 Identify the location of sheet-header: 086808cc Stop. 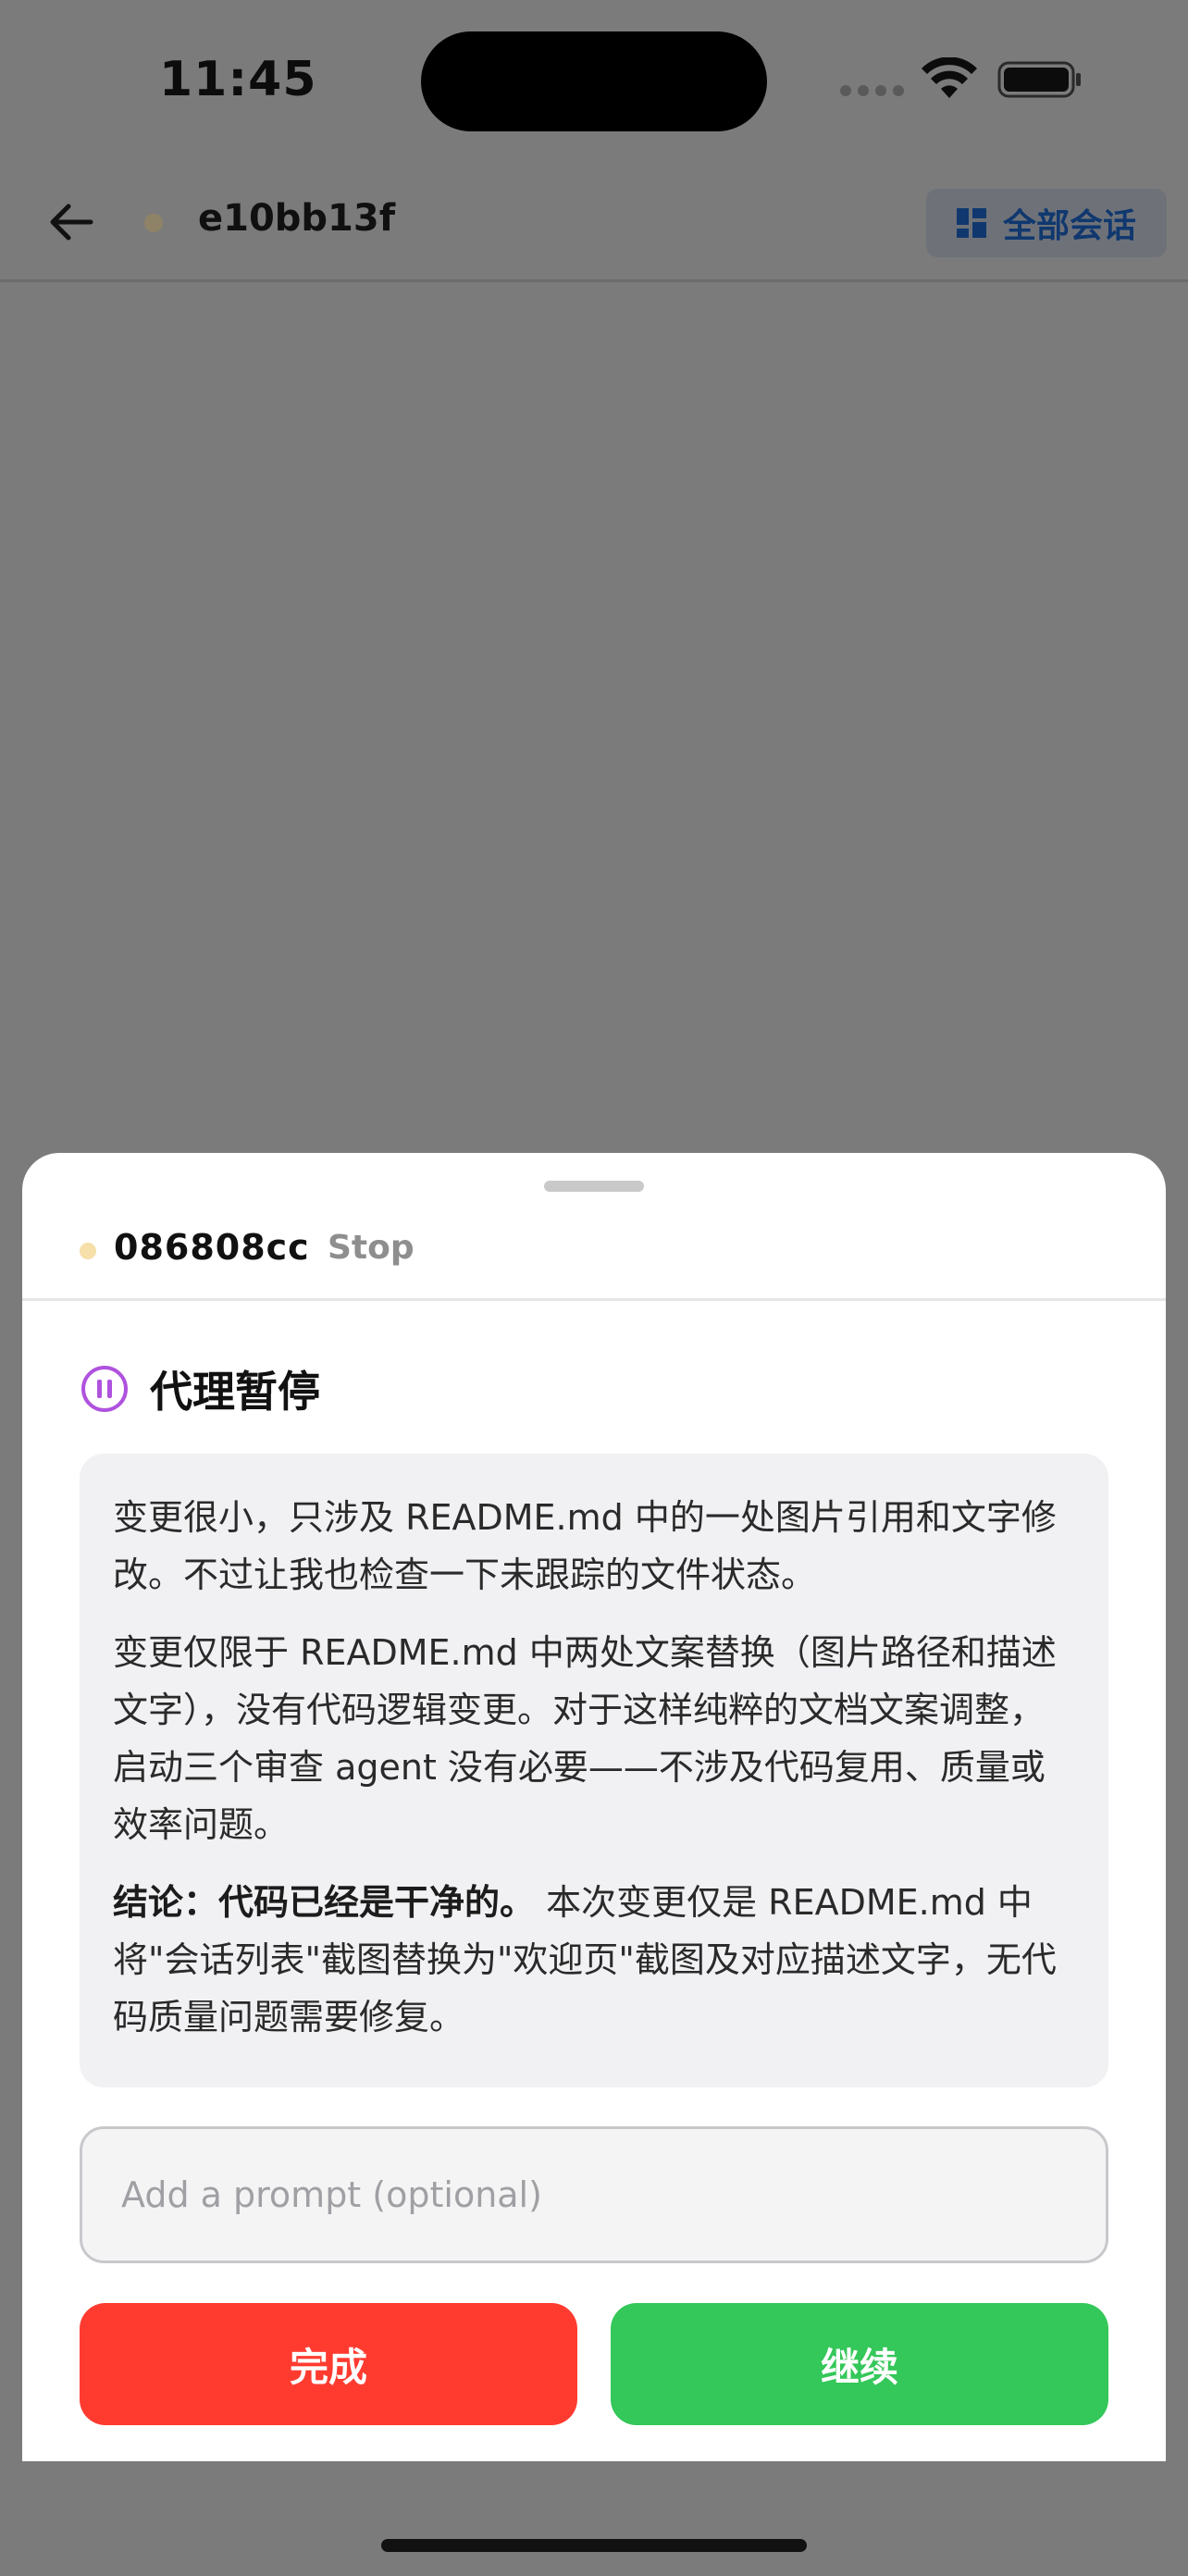
(594, 1262).